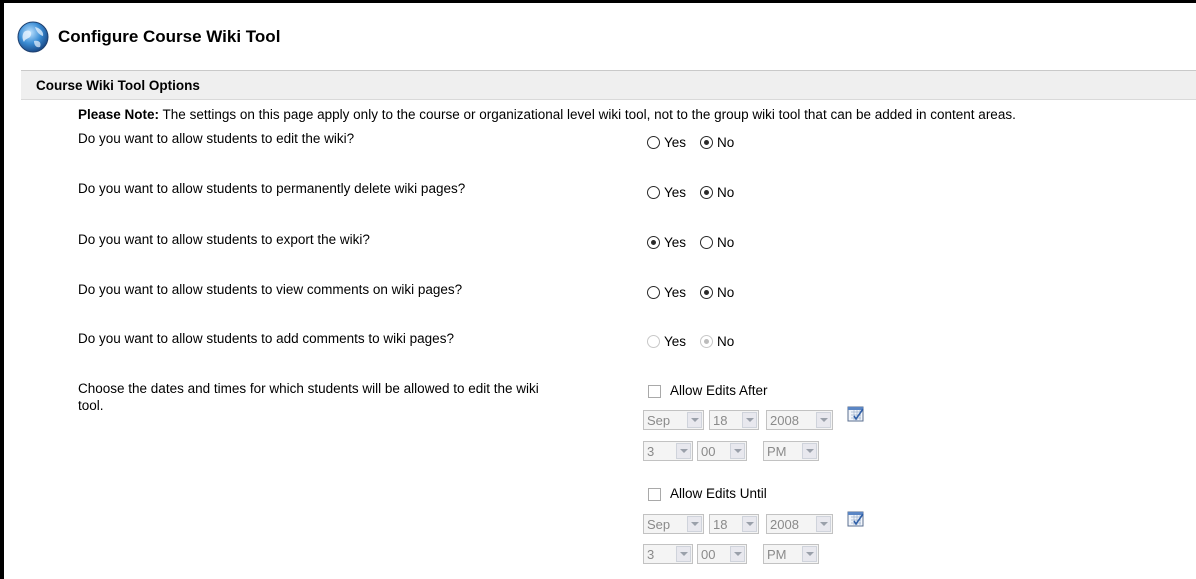 The width and height of the screenshot is (1196, 579). What do you see at coordinates (118, 85) in the screenshot?
I see `options-section-title: Course Wiki Tool Options` at bounding box center [118, 85].